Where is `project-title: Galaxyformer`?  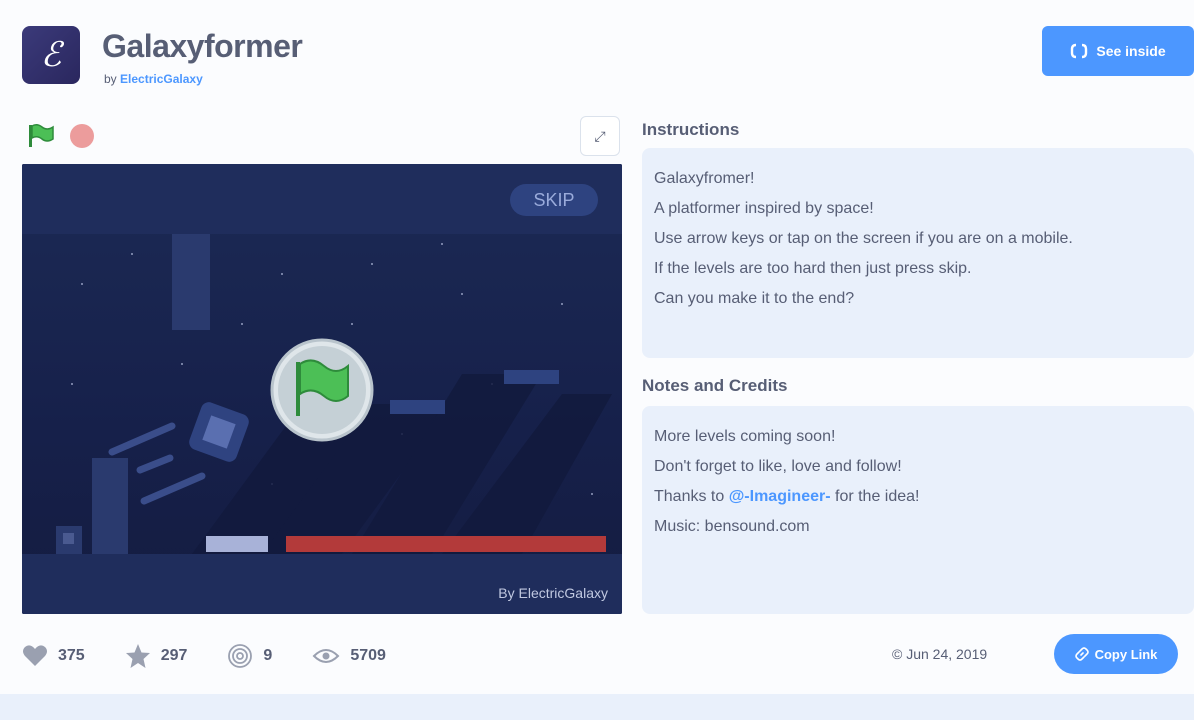 project-title: Galaxyformer is located at coordinates (202, 46).